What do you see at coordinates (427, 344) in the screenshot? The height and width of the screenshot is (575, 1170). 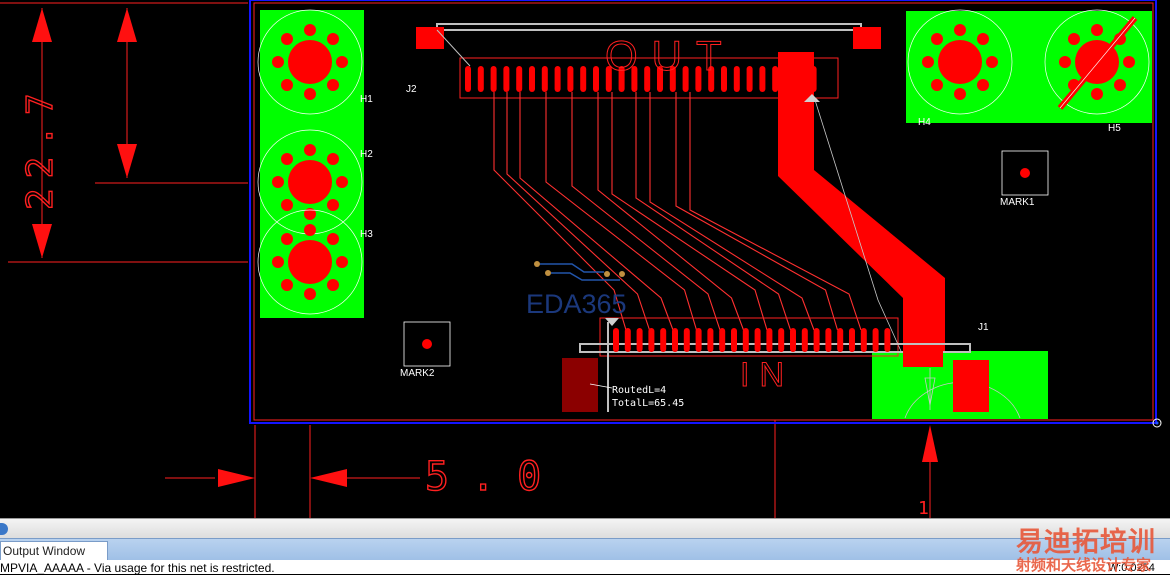 I see `fiducial-mark2` at bounding box center [427, 344].